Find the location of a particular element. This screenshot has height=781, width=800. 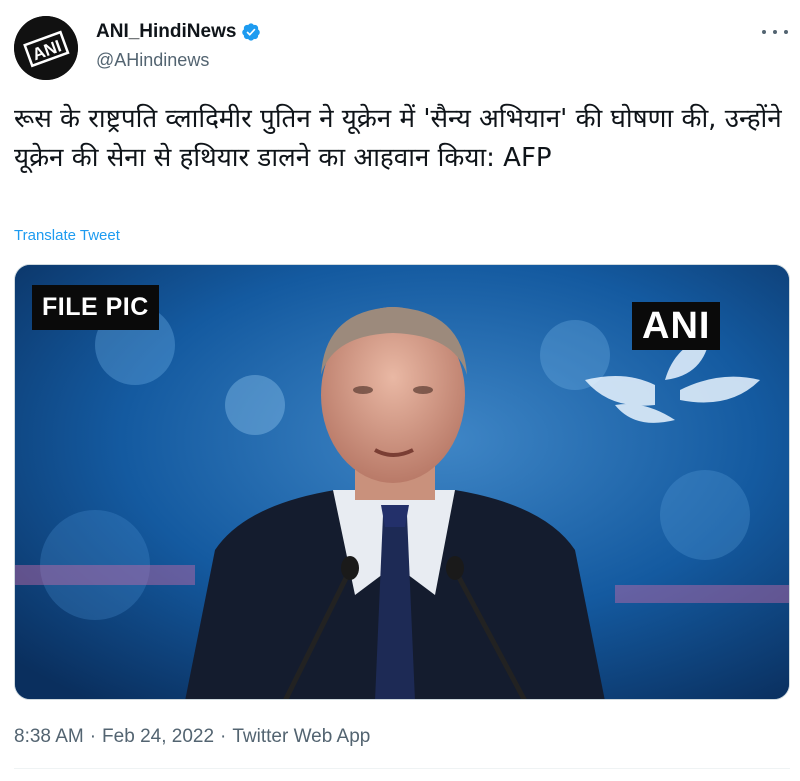

translate-tweet-link: Translate Tweet is located at coordinates (67, 235).